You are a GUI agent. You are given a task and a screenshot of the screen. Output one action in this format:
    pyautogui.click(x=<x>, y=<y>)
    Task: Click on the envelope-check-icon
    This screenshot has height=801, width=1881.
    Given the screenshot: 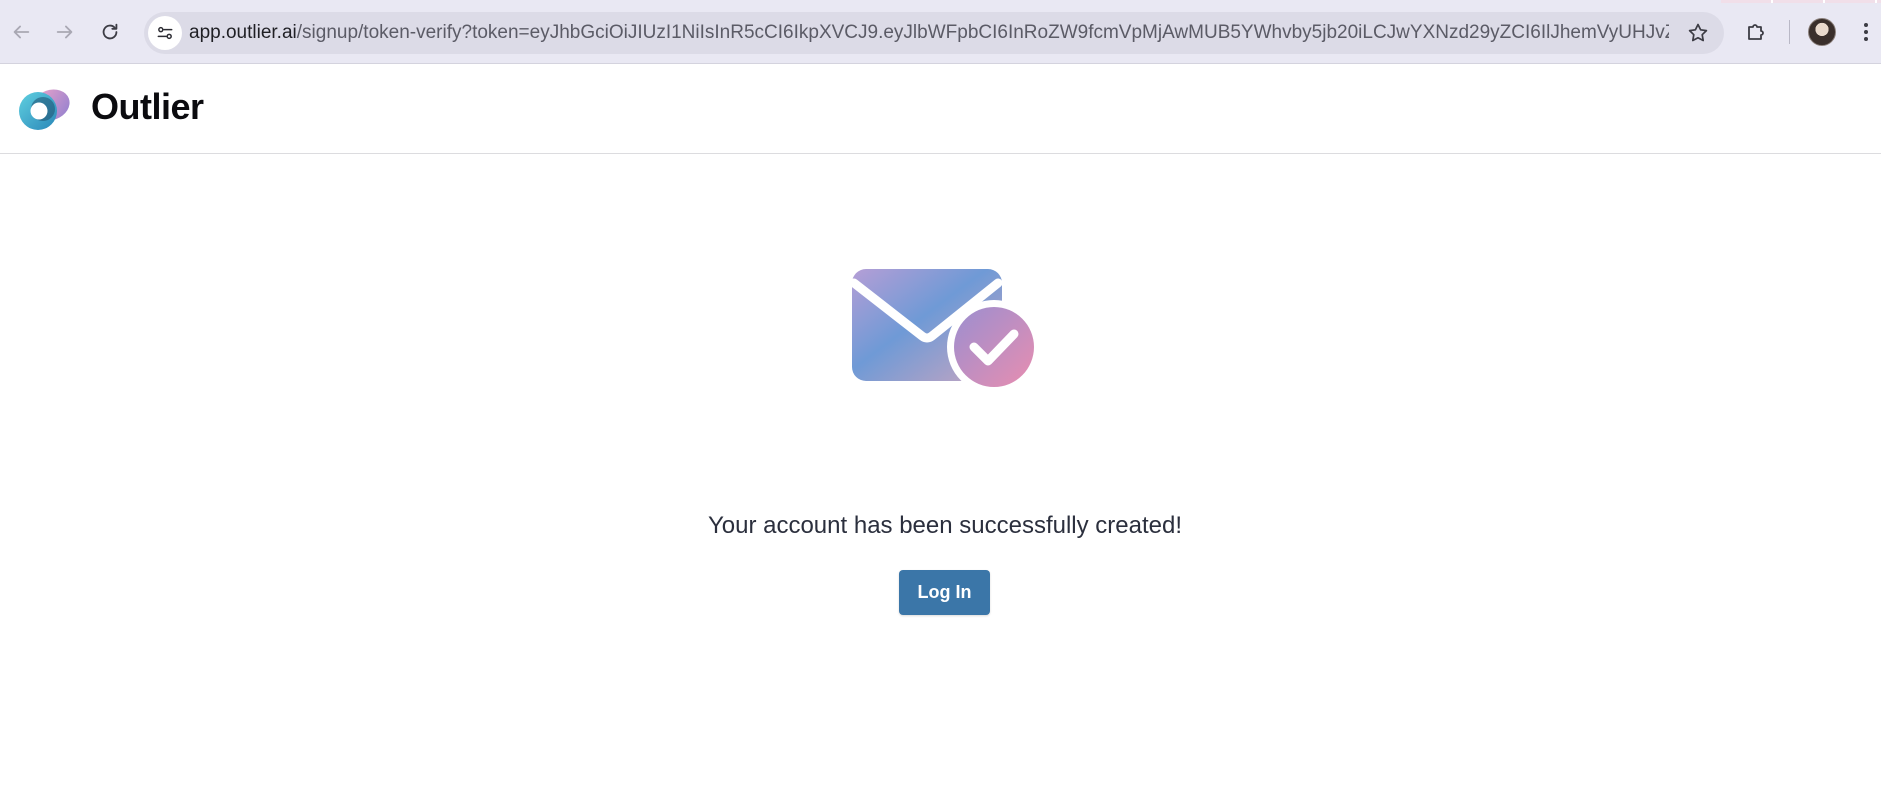 What is the action you would take?
    pyautogui.click(x=944, y=331)
    